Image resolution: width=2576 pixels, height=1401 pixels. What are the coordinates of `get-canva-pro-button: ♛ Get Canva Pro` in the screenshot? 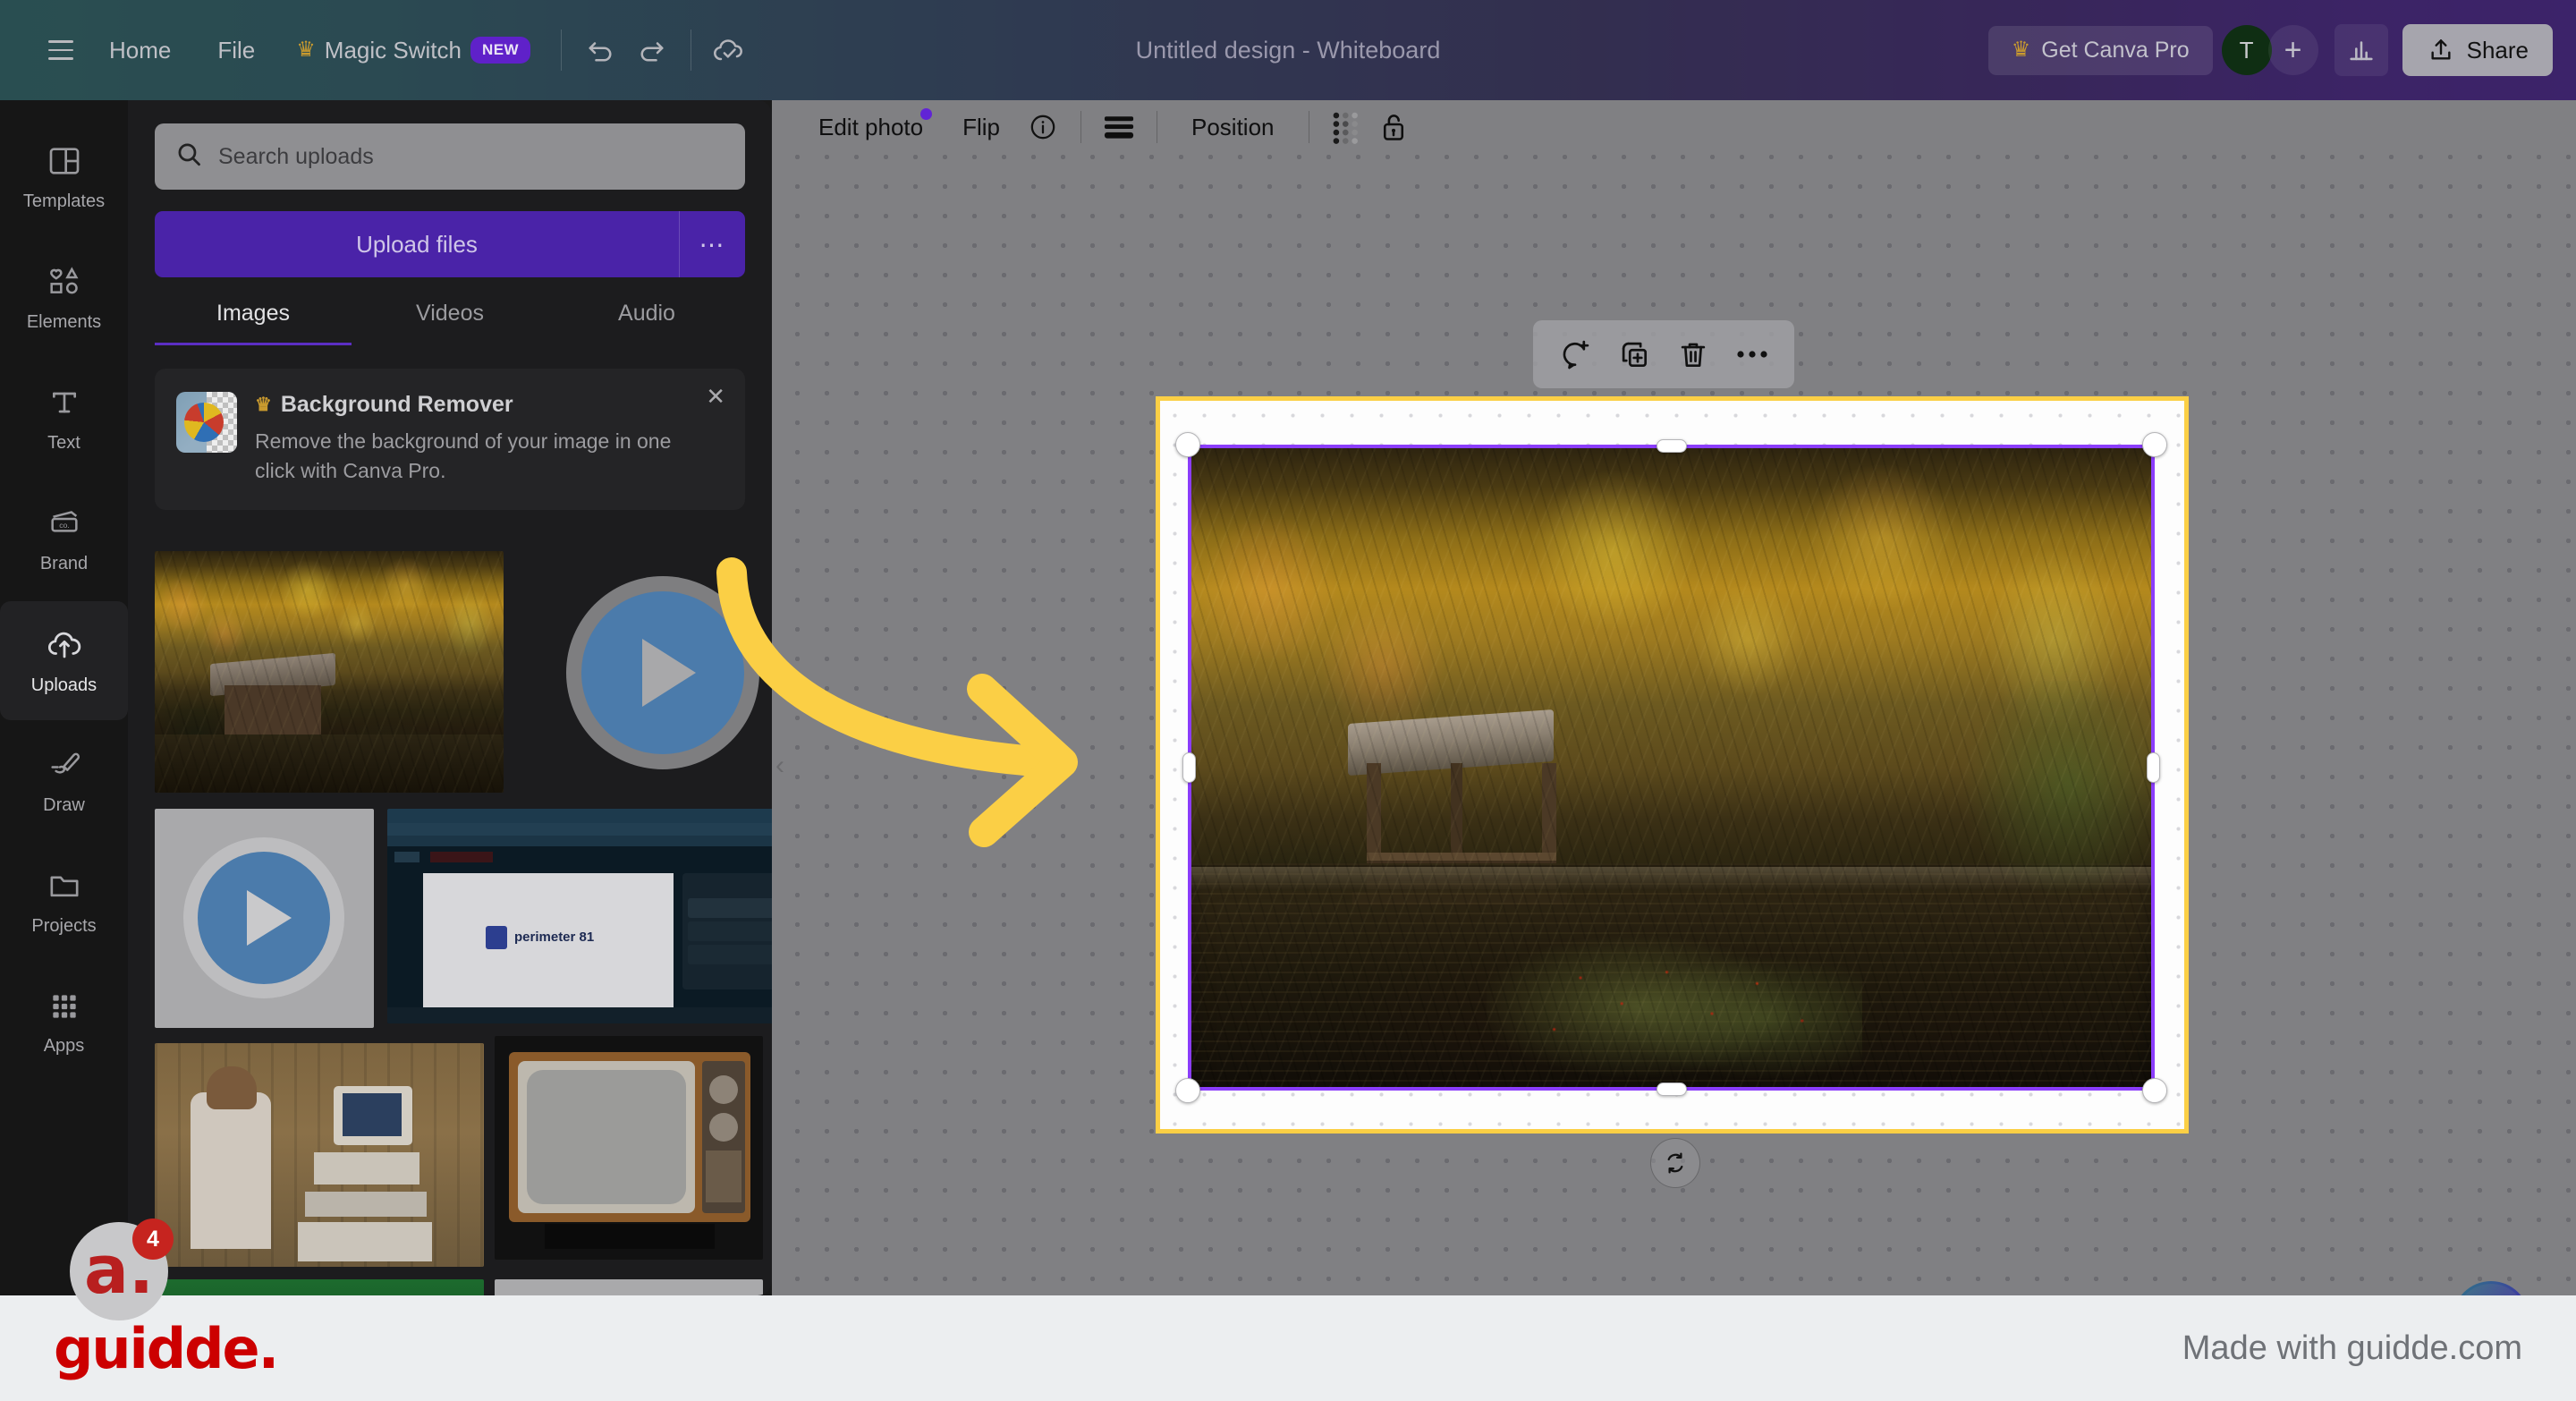 It's located at (2100, 50).